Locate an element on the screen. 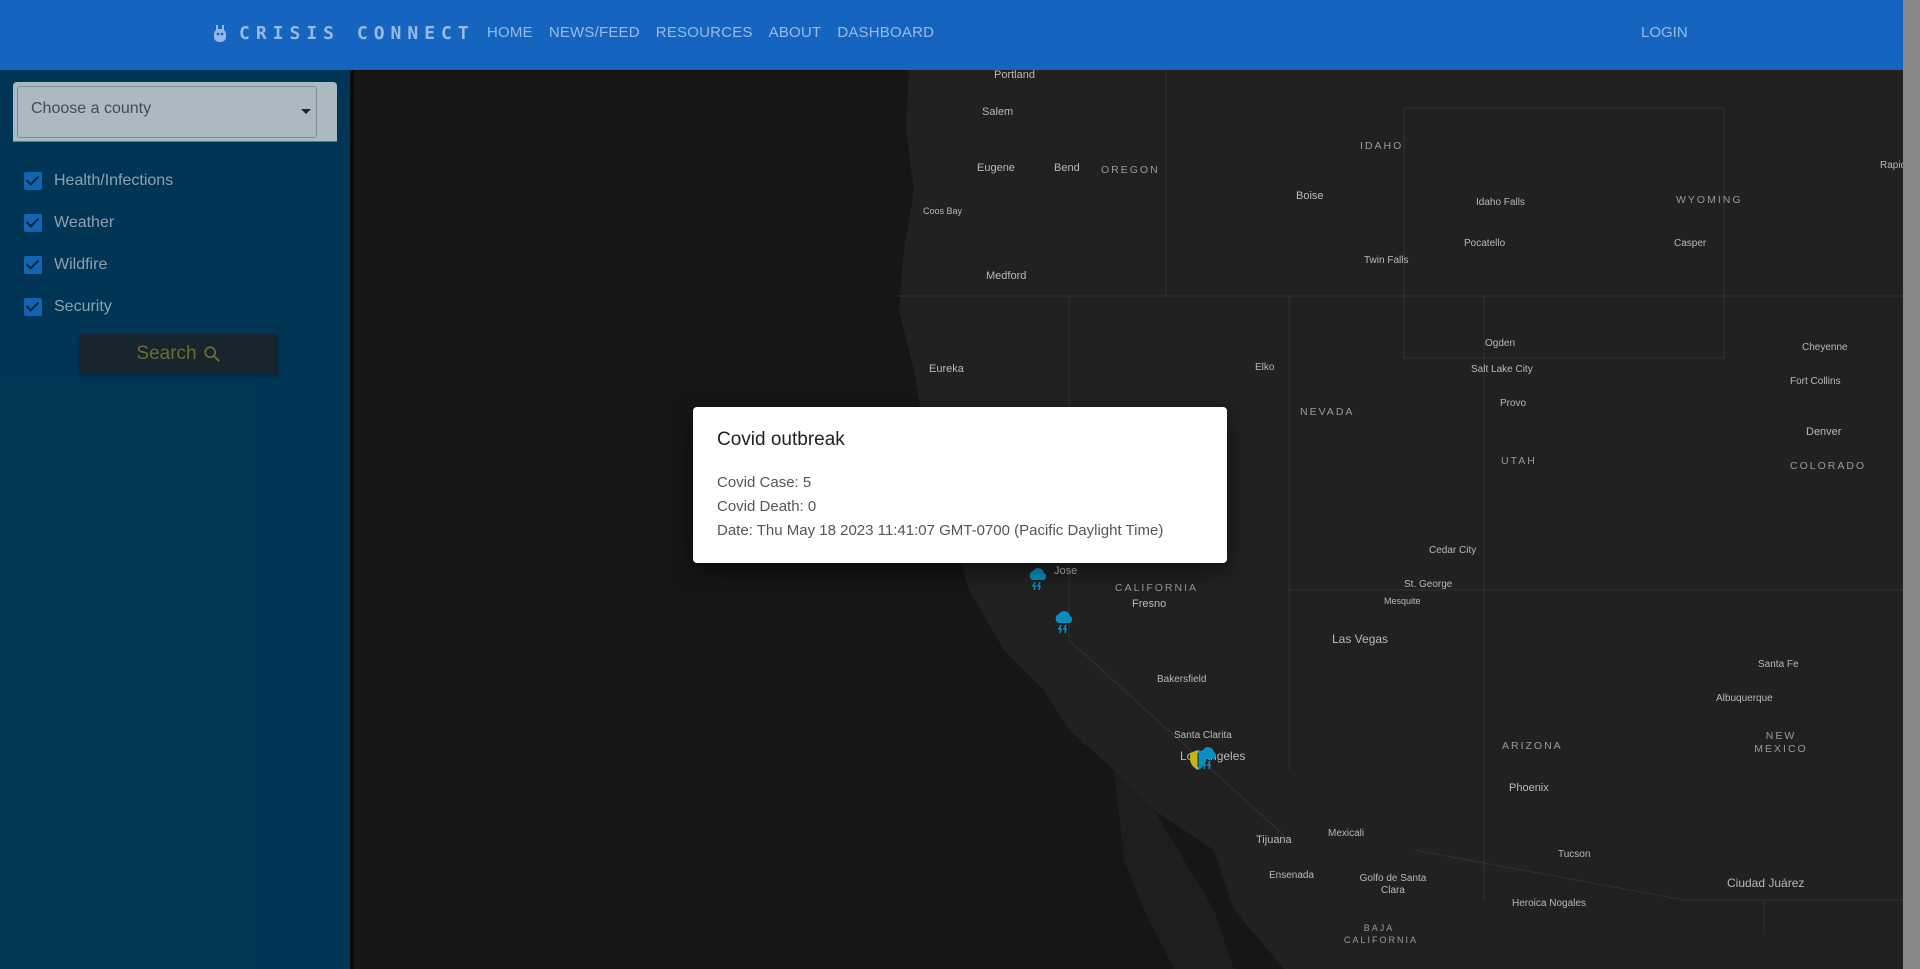  nav-home: HOME is located at coordinates (510, 32).